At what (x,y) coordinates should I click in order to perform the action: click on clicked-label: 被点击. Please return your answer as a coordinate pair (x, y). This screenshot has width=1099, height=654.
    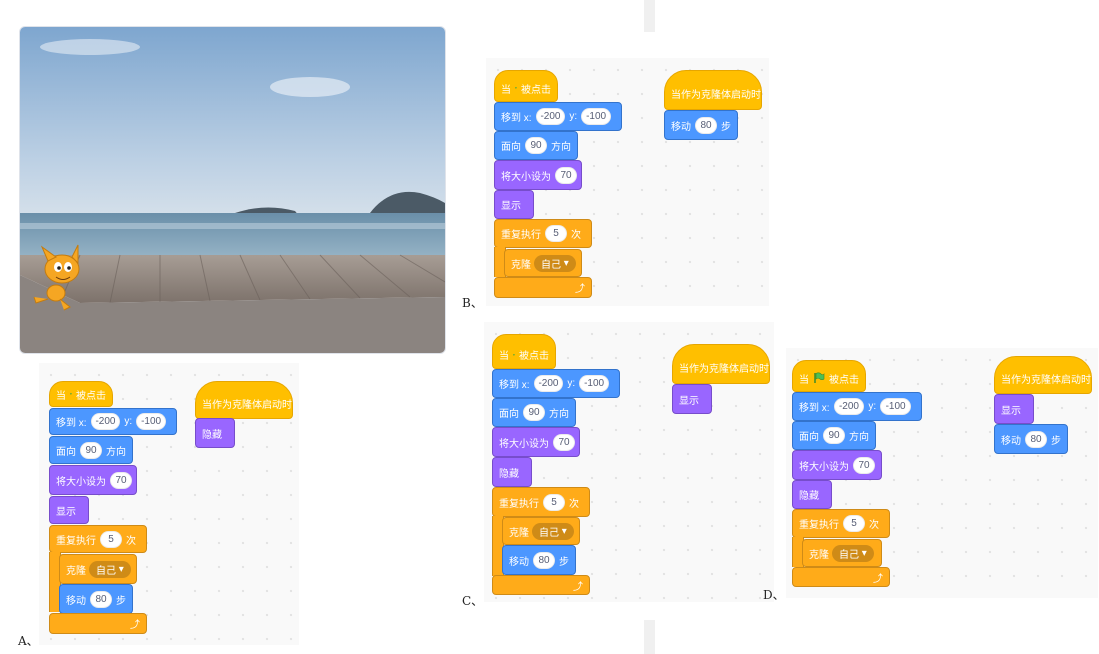
    Looking at the image, I should click on (536, 90).